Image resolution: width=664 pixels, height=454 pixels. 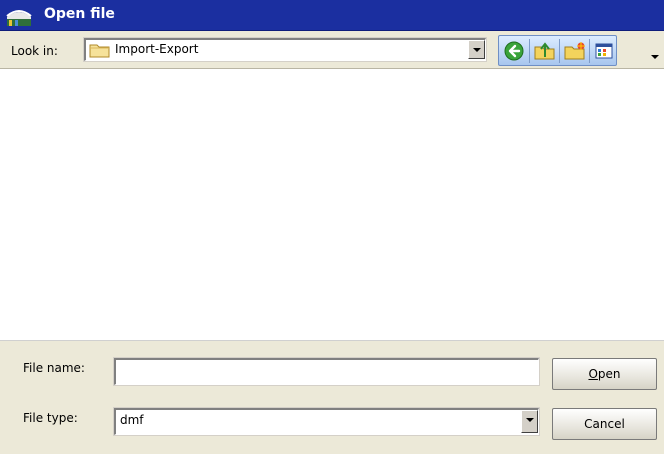 What do you see at coordinates (34, 51) in the screenshot?
I see `look-in-label: Look in:` at bounding box center [34, 51].